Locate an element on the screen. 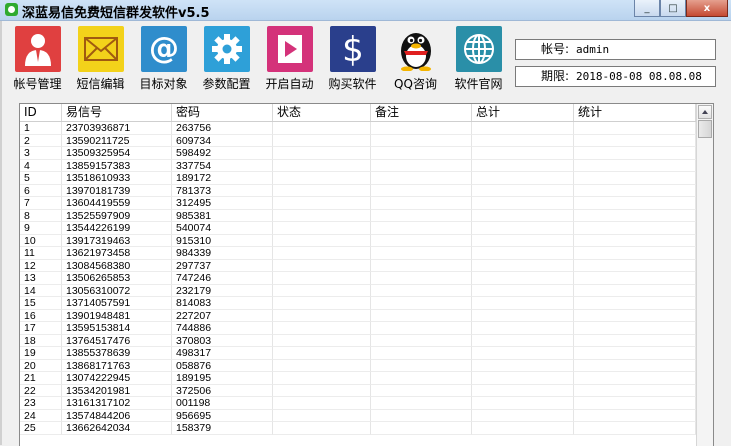  table-row: 16 13901948481 227207 is located at coordinates (358, 315).